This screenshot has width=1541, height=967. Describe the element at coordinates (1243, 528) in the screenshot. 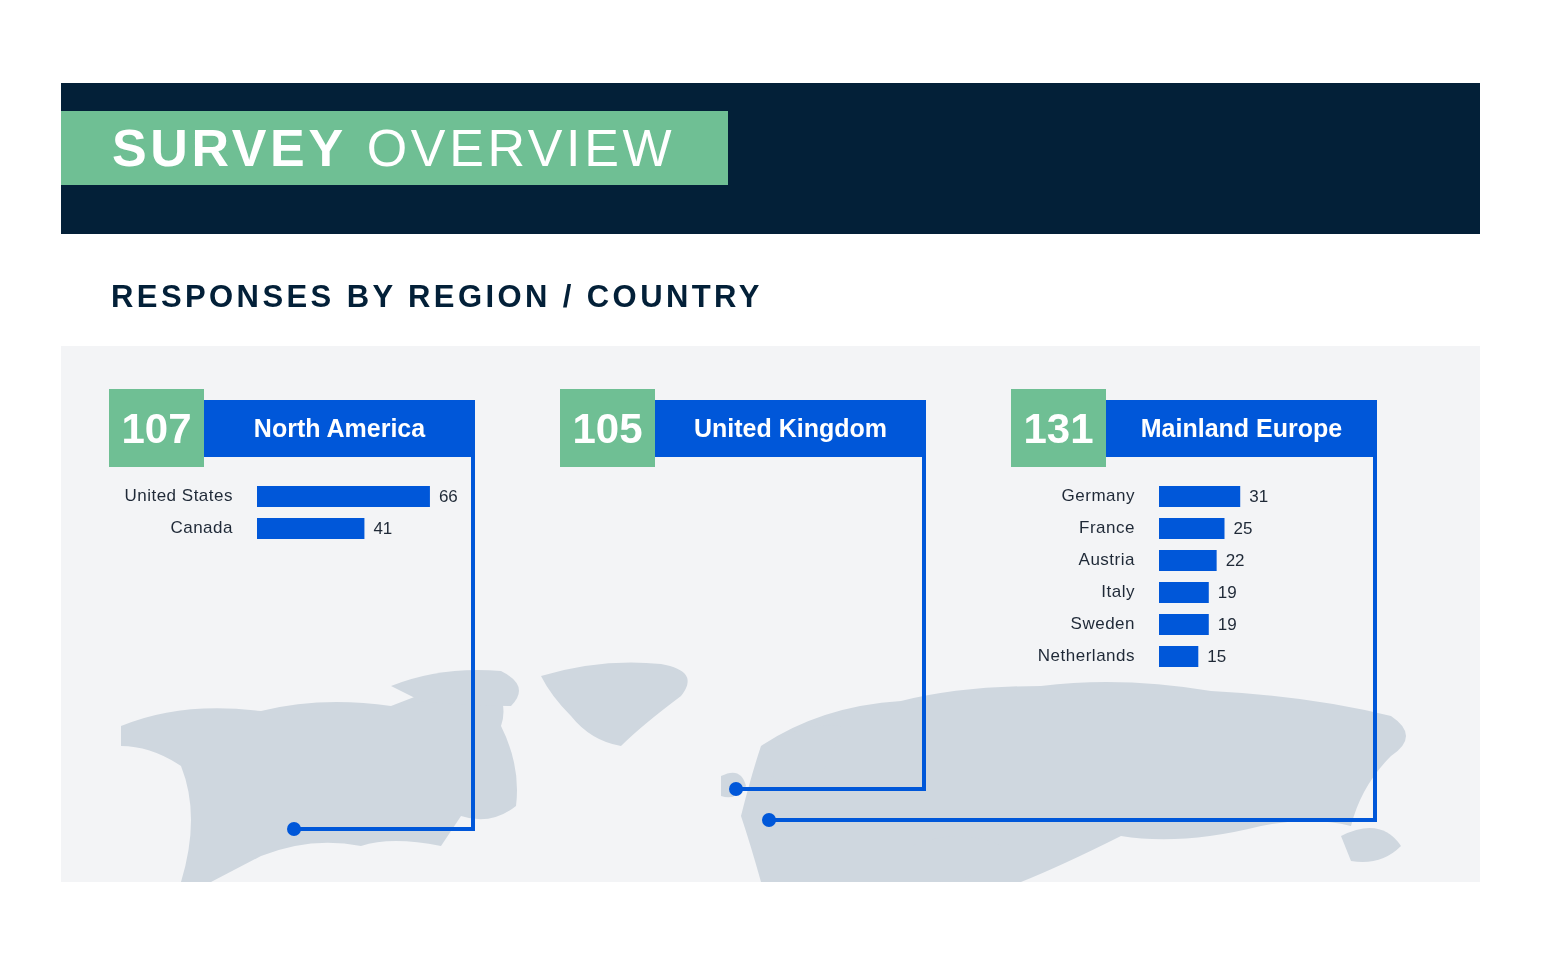

I see `bar-value: 25` at that location.